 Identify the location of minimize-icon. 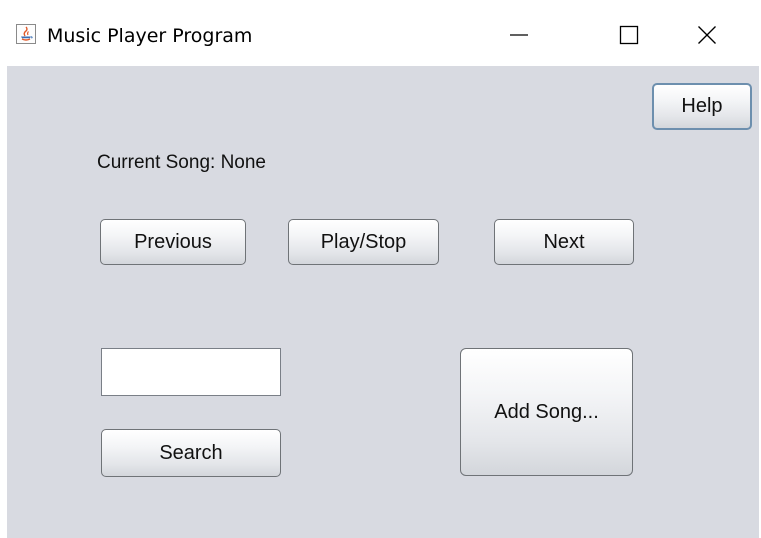
(519, 35).